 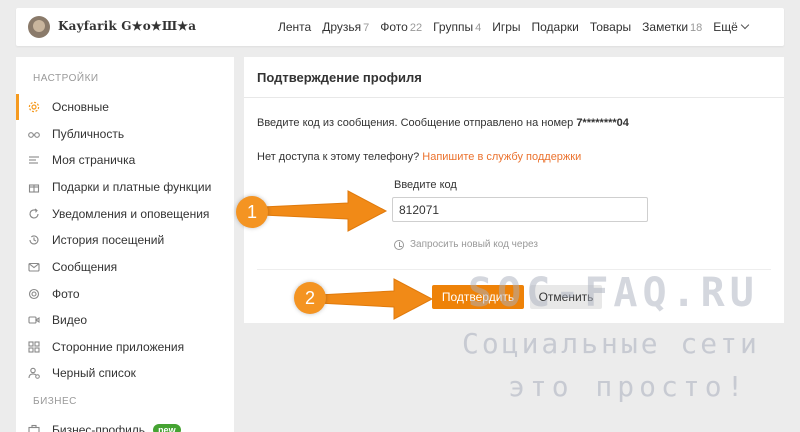 I want to click on sidebar-item-label: Подарки и платные функции, so click(x=132, y=187).